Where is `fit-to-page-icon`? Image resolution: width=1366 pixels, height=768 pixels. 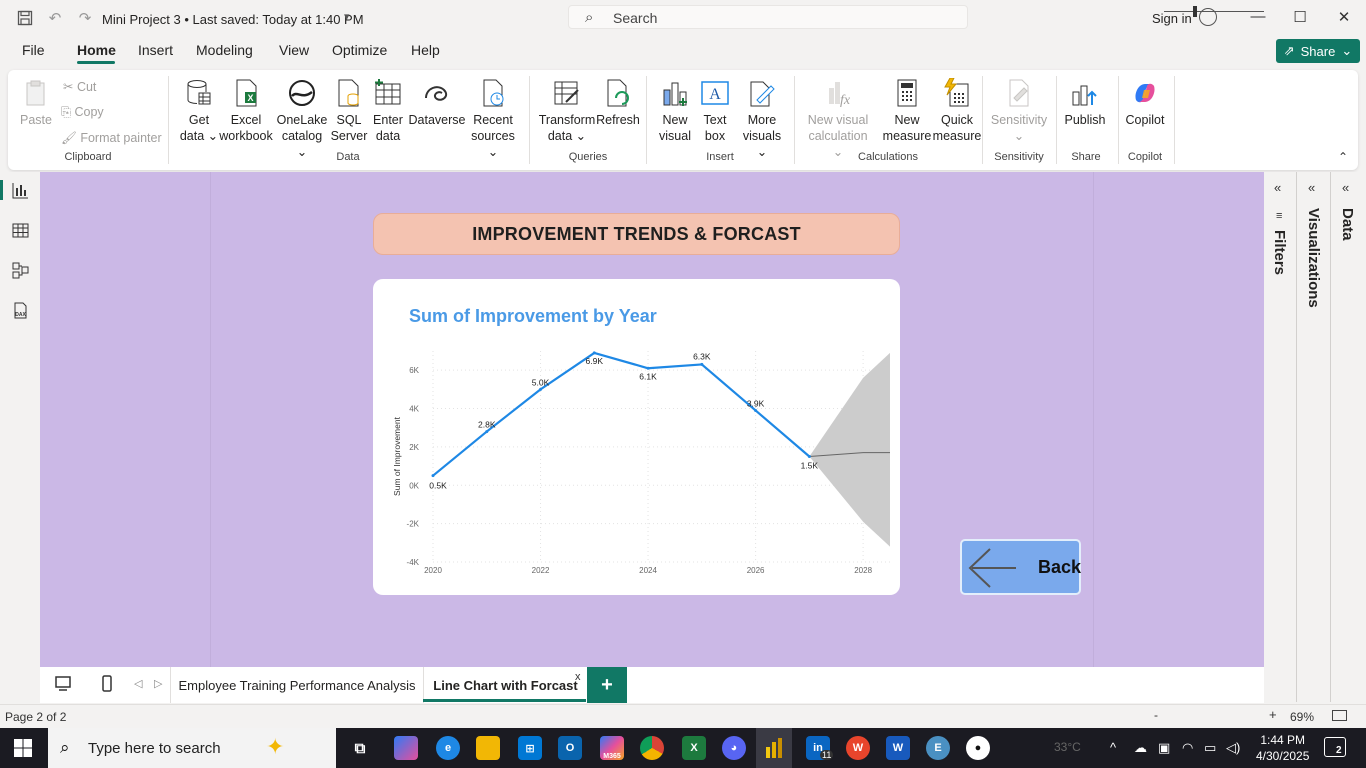
fit-to-page-icon is located at coordinates (1339, 715).